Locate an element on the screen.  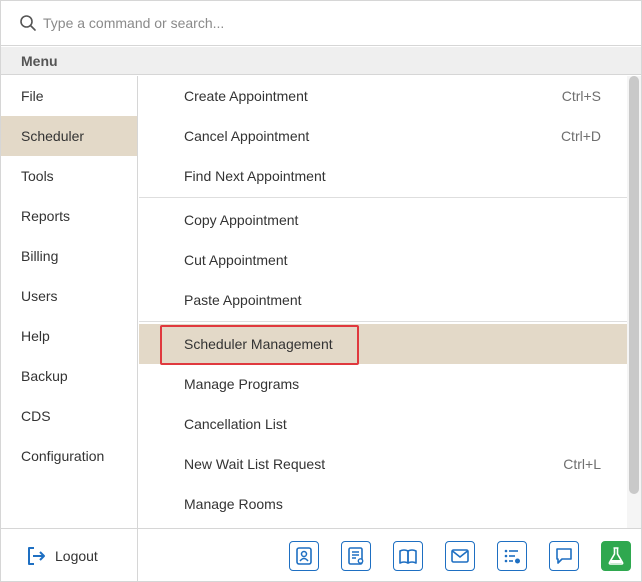
menu-item-label: Cut Appointment is located at coordinates (236, 260).